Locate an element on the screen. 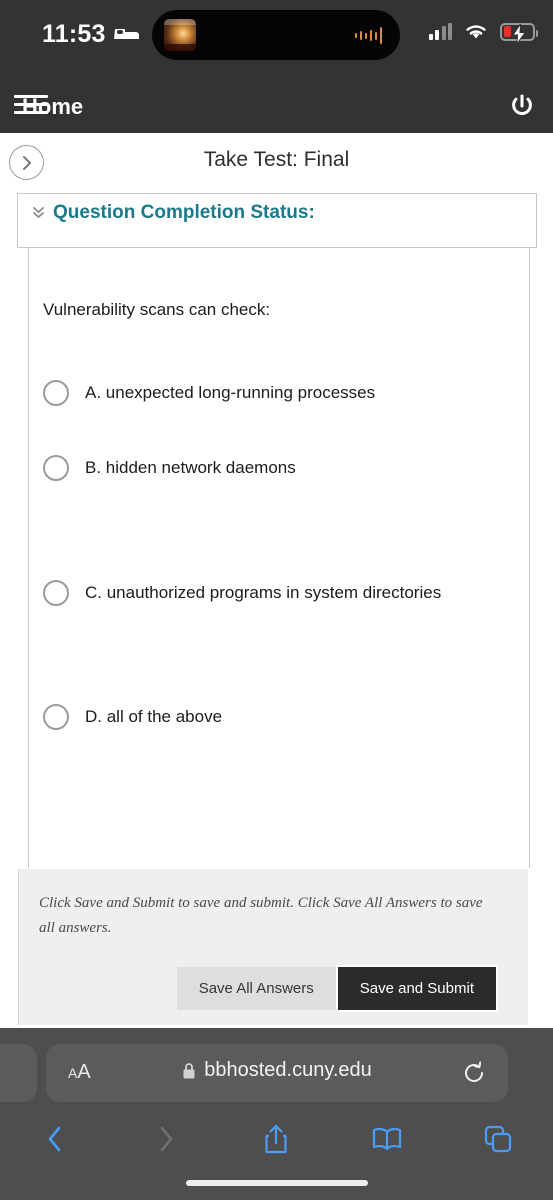  double-chevron-down-icon is located at coordinates (38, 213).